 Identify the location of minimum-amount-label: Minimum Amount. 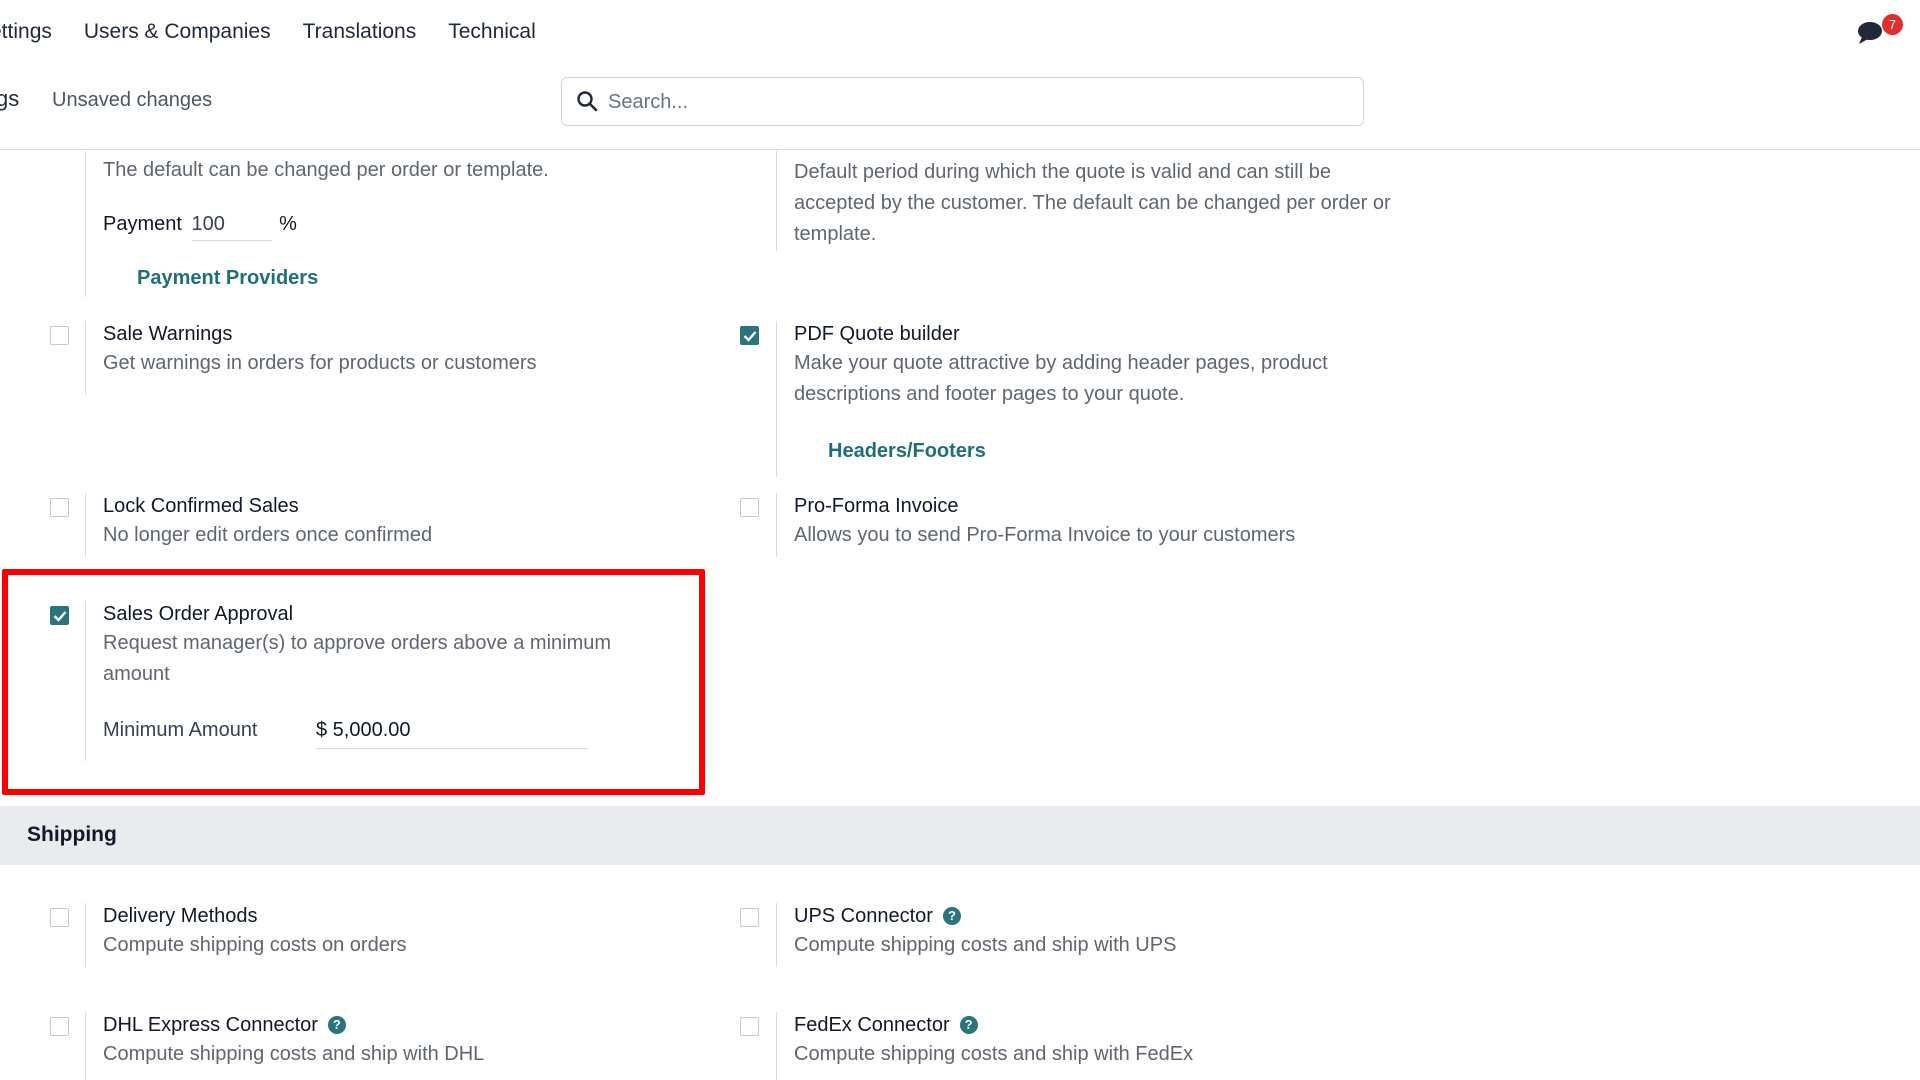
(180, 730).